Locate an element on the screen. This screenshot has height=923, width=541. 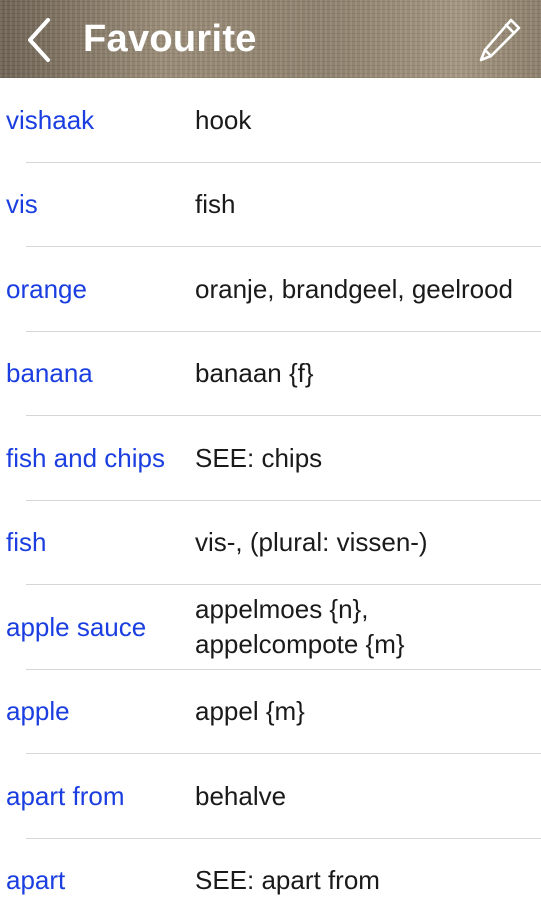
translation-label: SEE: chips is located at coordinates (360, 458).